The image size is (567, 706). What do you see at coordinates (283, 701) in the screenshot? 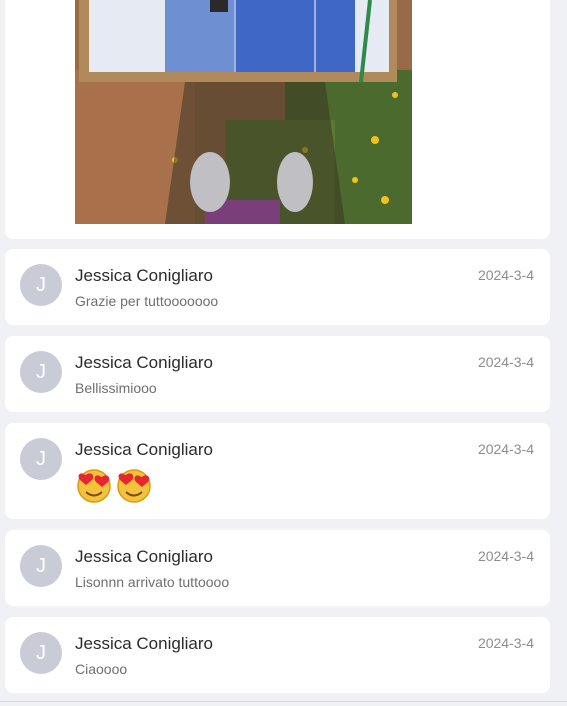
I see `divider` at bounding box center [283, 701].